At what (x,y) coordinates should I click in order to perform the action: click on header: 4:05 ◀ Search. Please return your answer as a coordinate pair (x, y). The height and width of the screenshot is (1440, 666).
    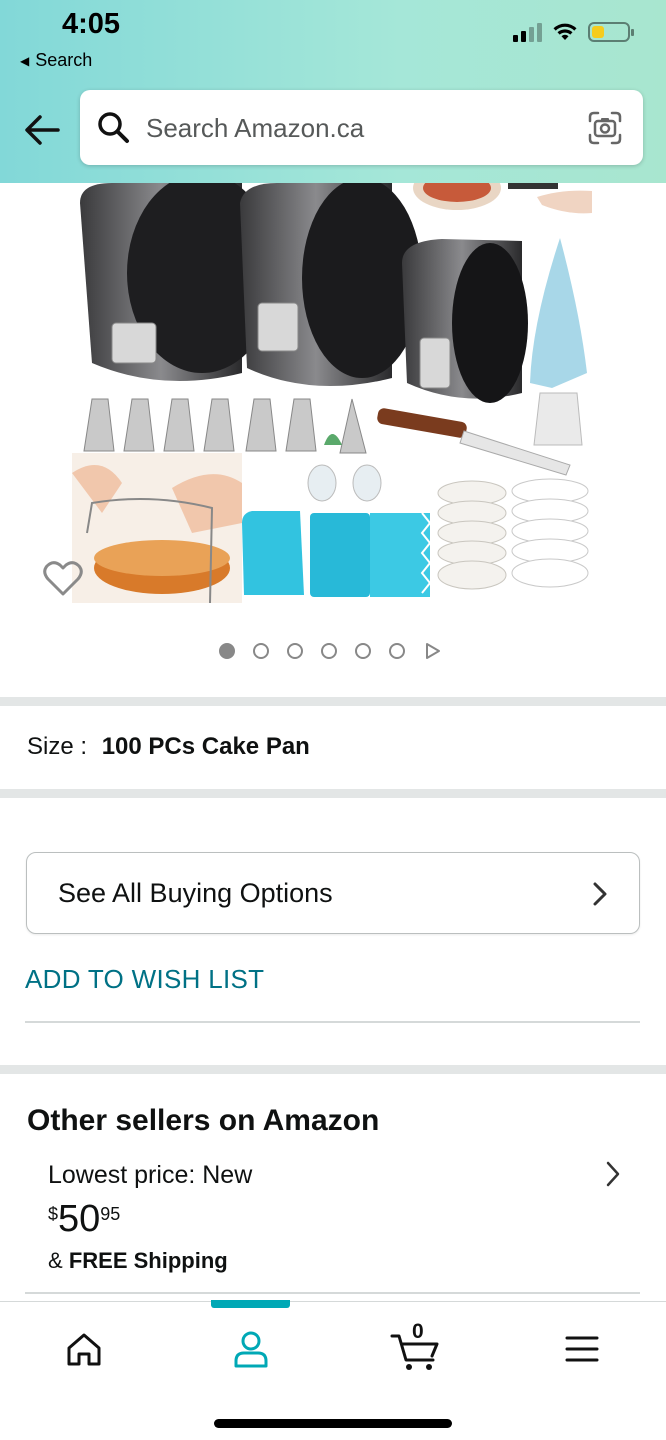
    Looking at the image, I should click on (333, 91).